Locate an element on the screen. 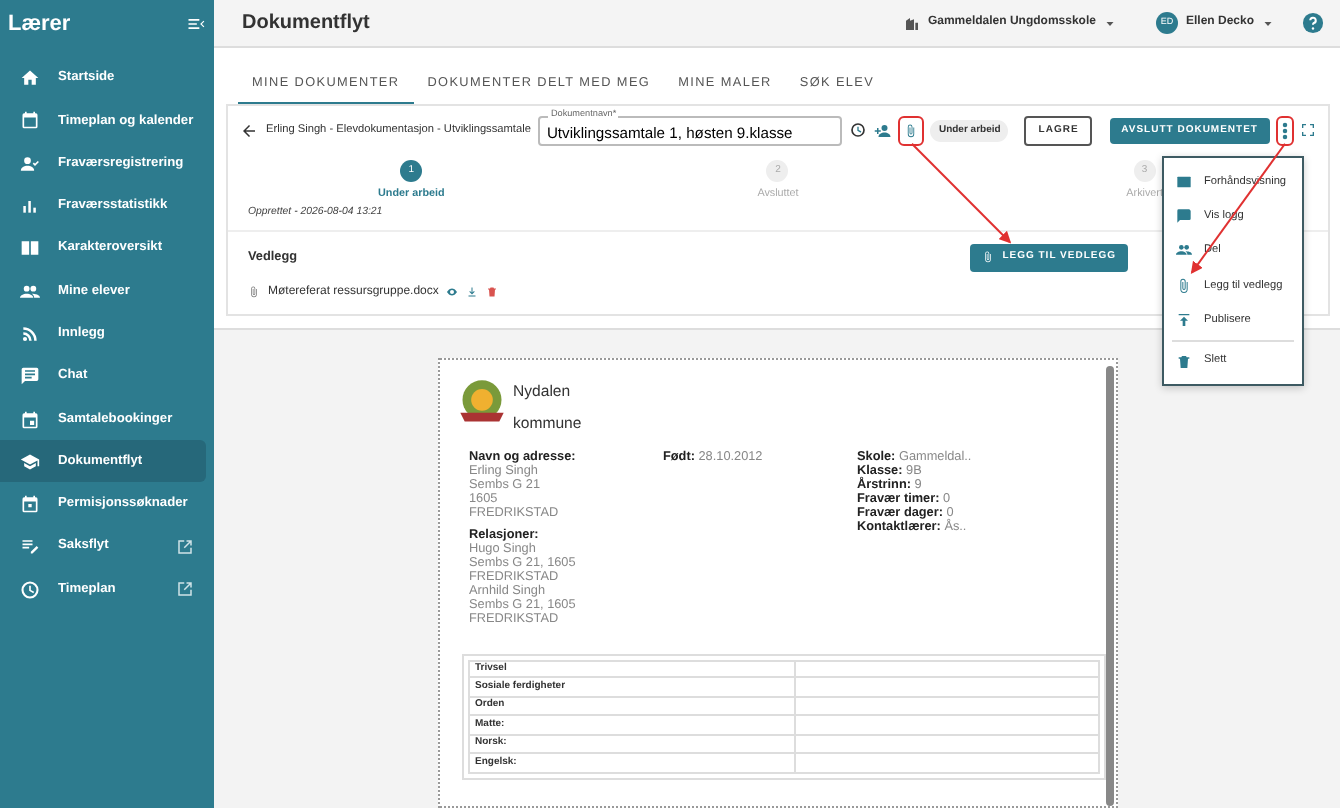 The width and height of the screenshot is (1340, 808). attach-button is located at coordinates (911, 130).